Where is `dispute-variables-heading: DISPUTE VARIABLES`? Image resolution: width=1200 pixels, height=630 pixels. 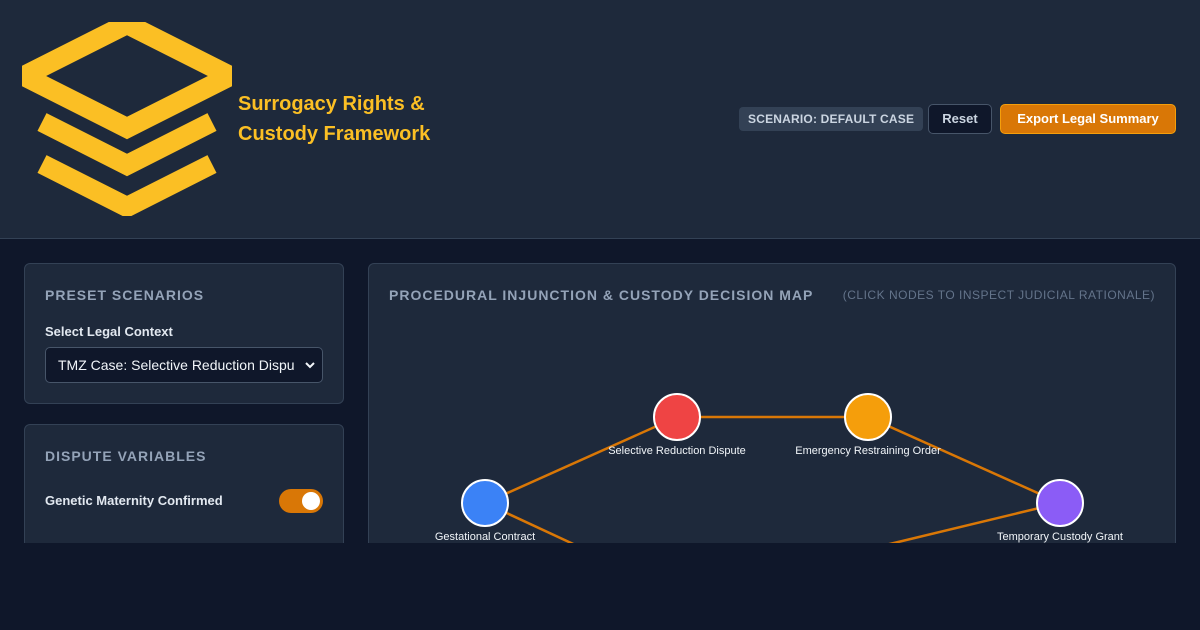
dispute-variables-heading: DISPUTE VARIABLES is located at coordinates (126, 456).